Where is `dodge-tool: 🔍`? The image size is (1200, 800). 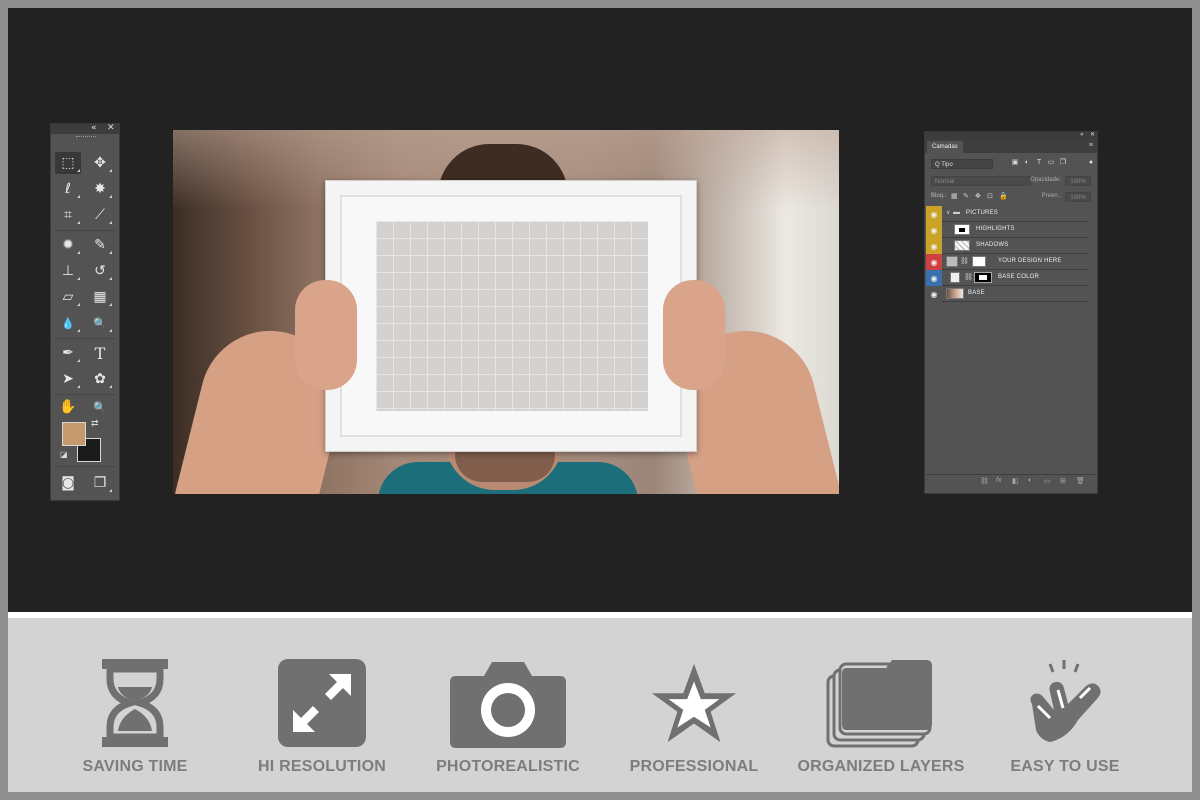 dodge-tool: 🔍 is located at coordinates (100, 323).